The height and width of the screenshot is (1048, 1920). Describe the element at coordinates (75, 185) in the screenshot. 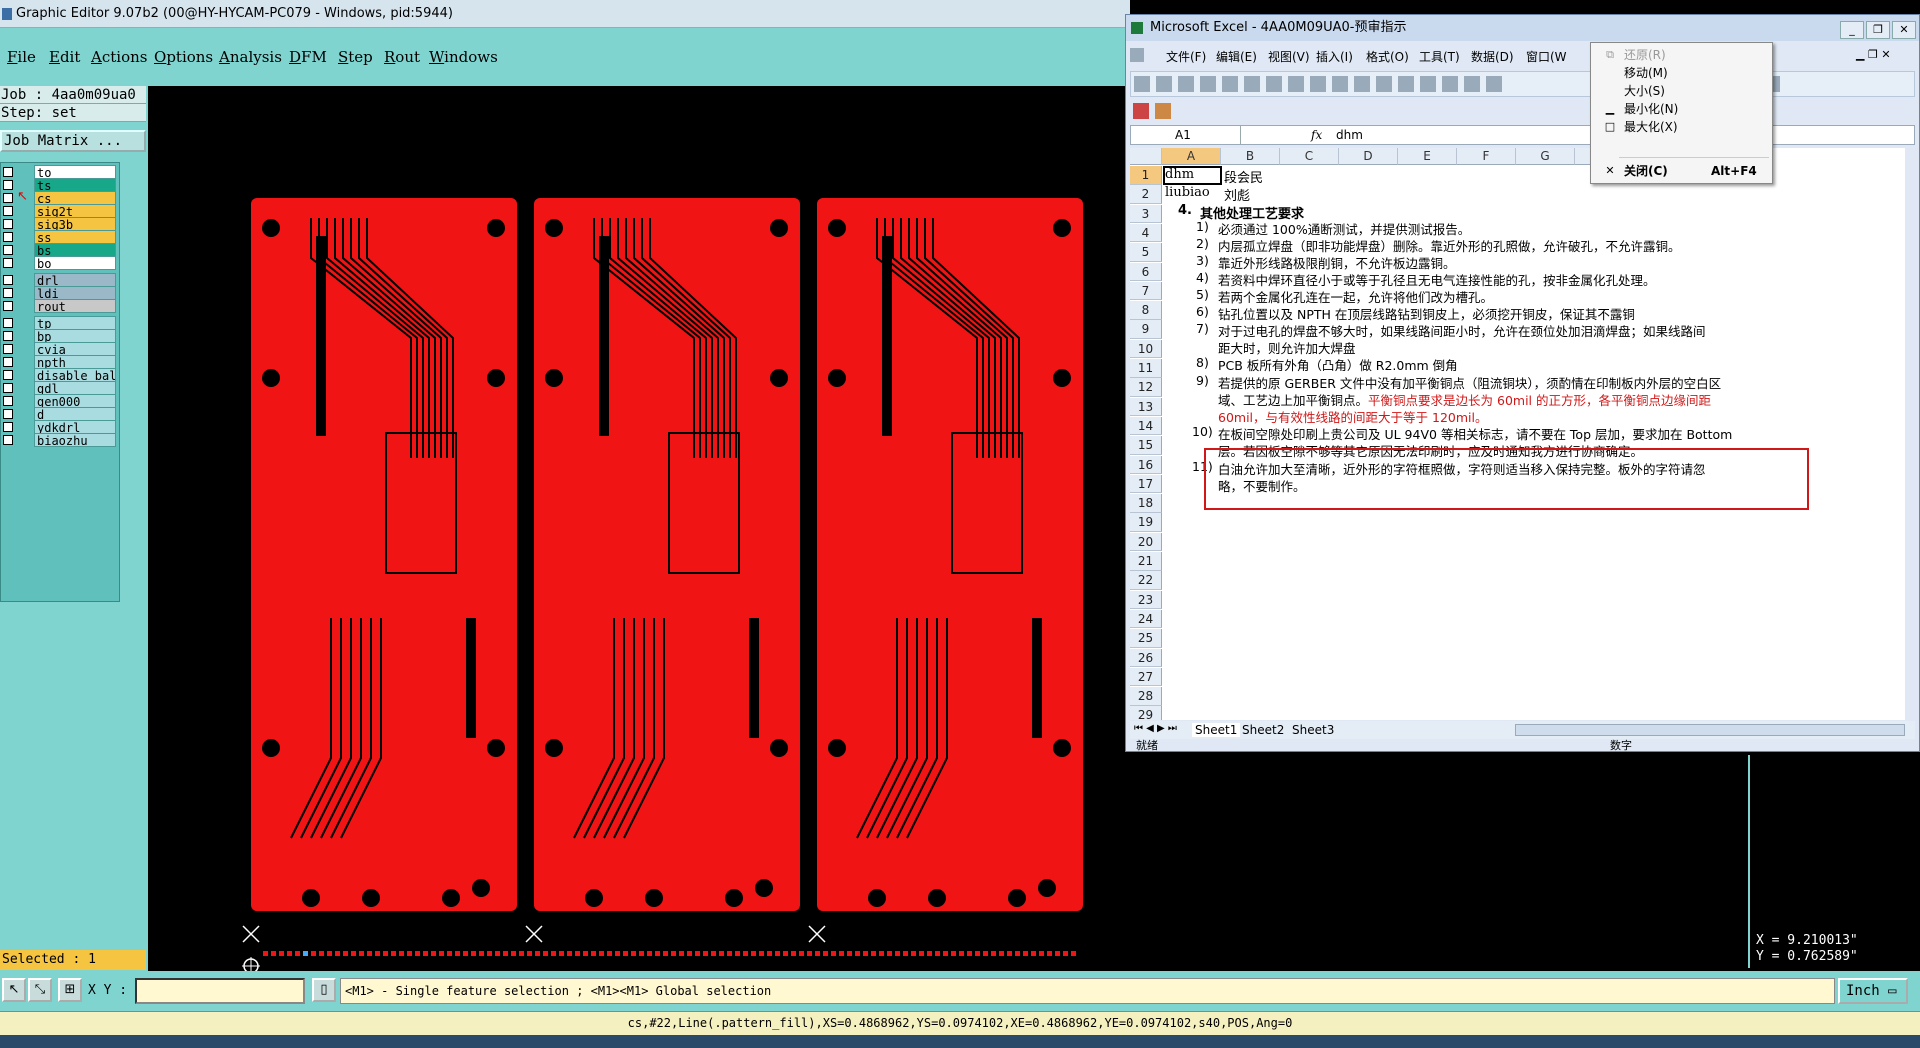

I see `layer-name: ts` at that location.